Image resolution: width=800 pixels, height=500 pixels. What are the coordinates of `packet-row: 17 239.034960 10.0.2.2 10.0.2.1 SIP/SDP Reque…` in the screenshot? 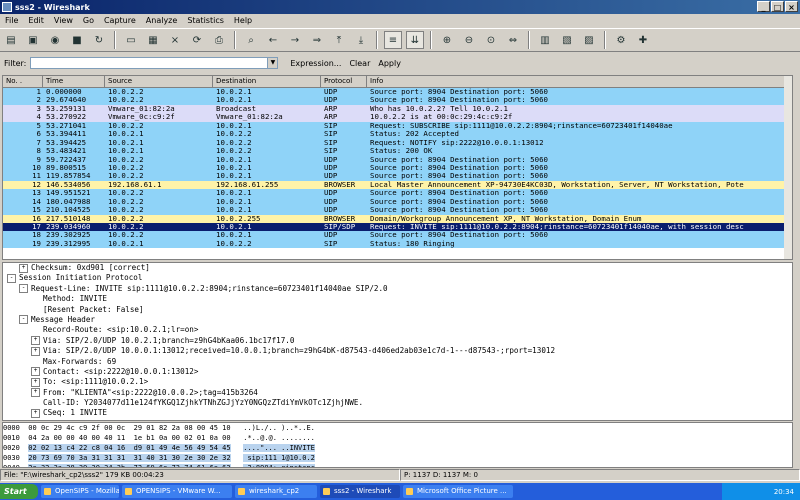 It's located at (397, 227).